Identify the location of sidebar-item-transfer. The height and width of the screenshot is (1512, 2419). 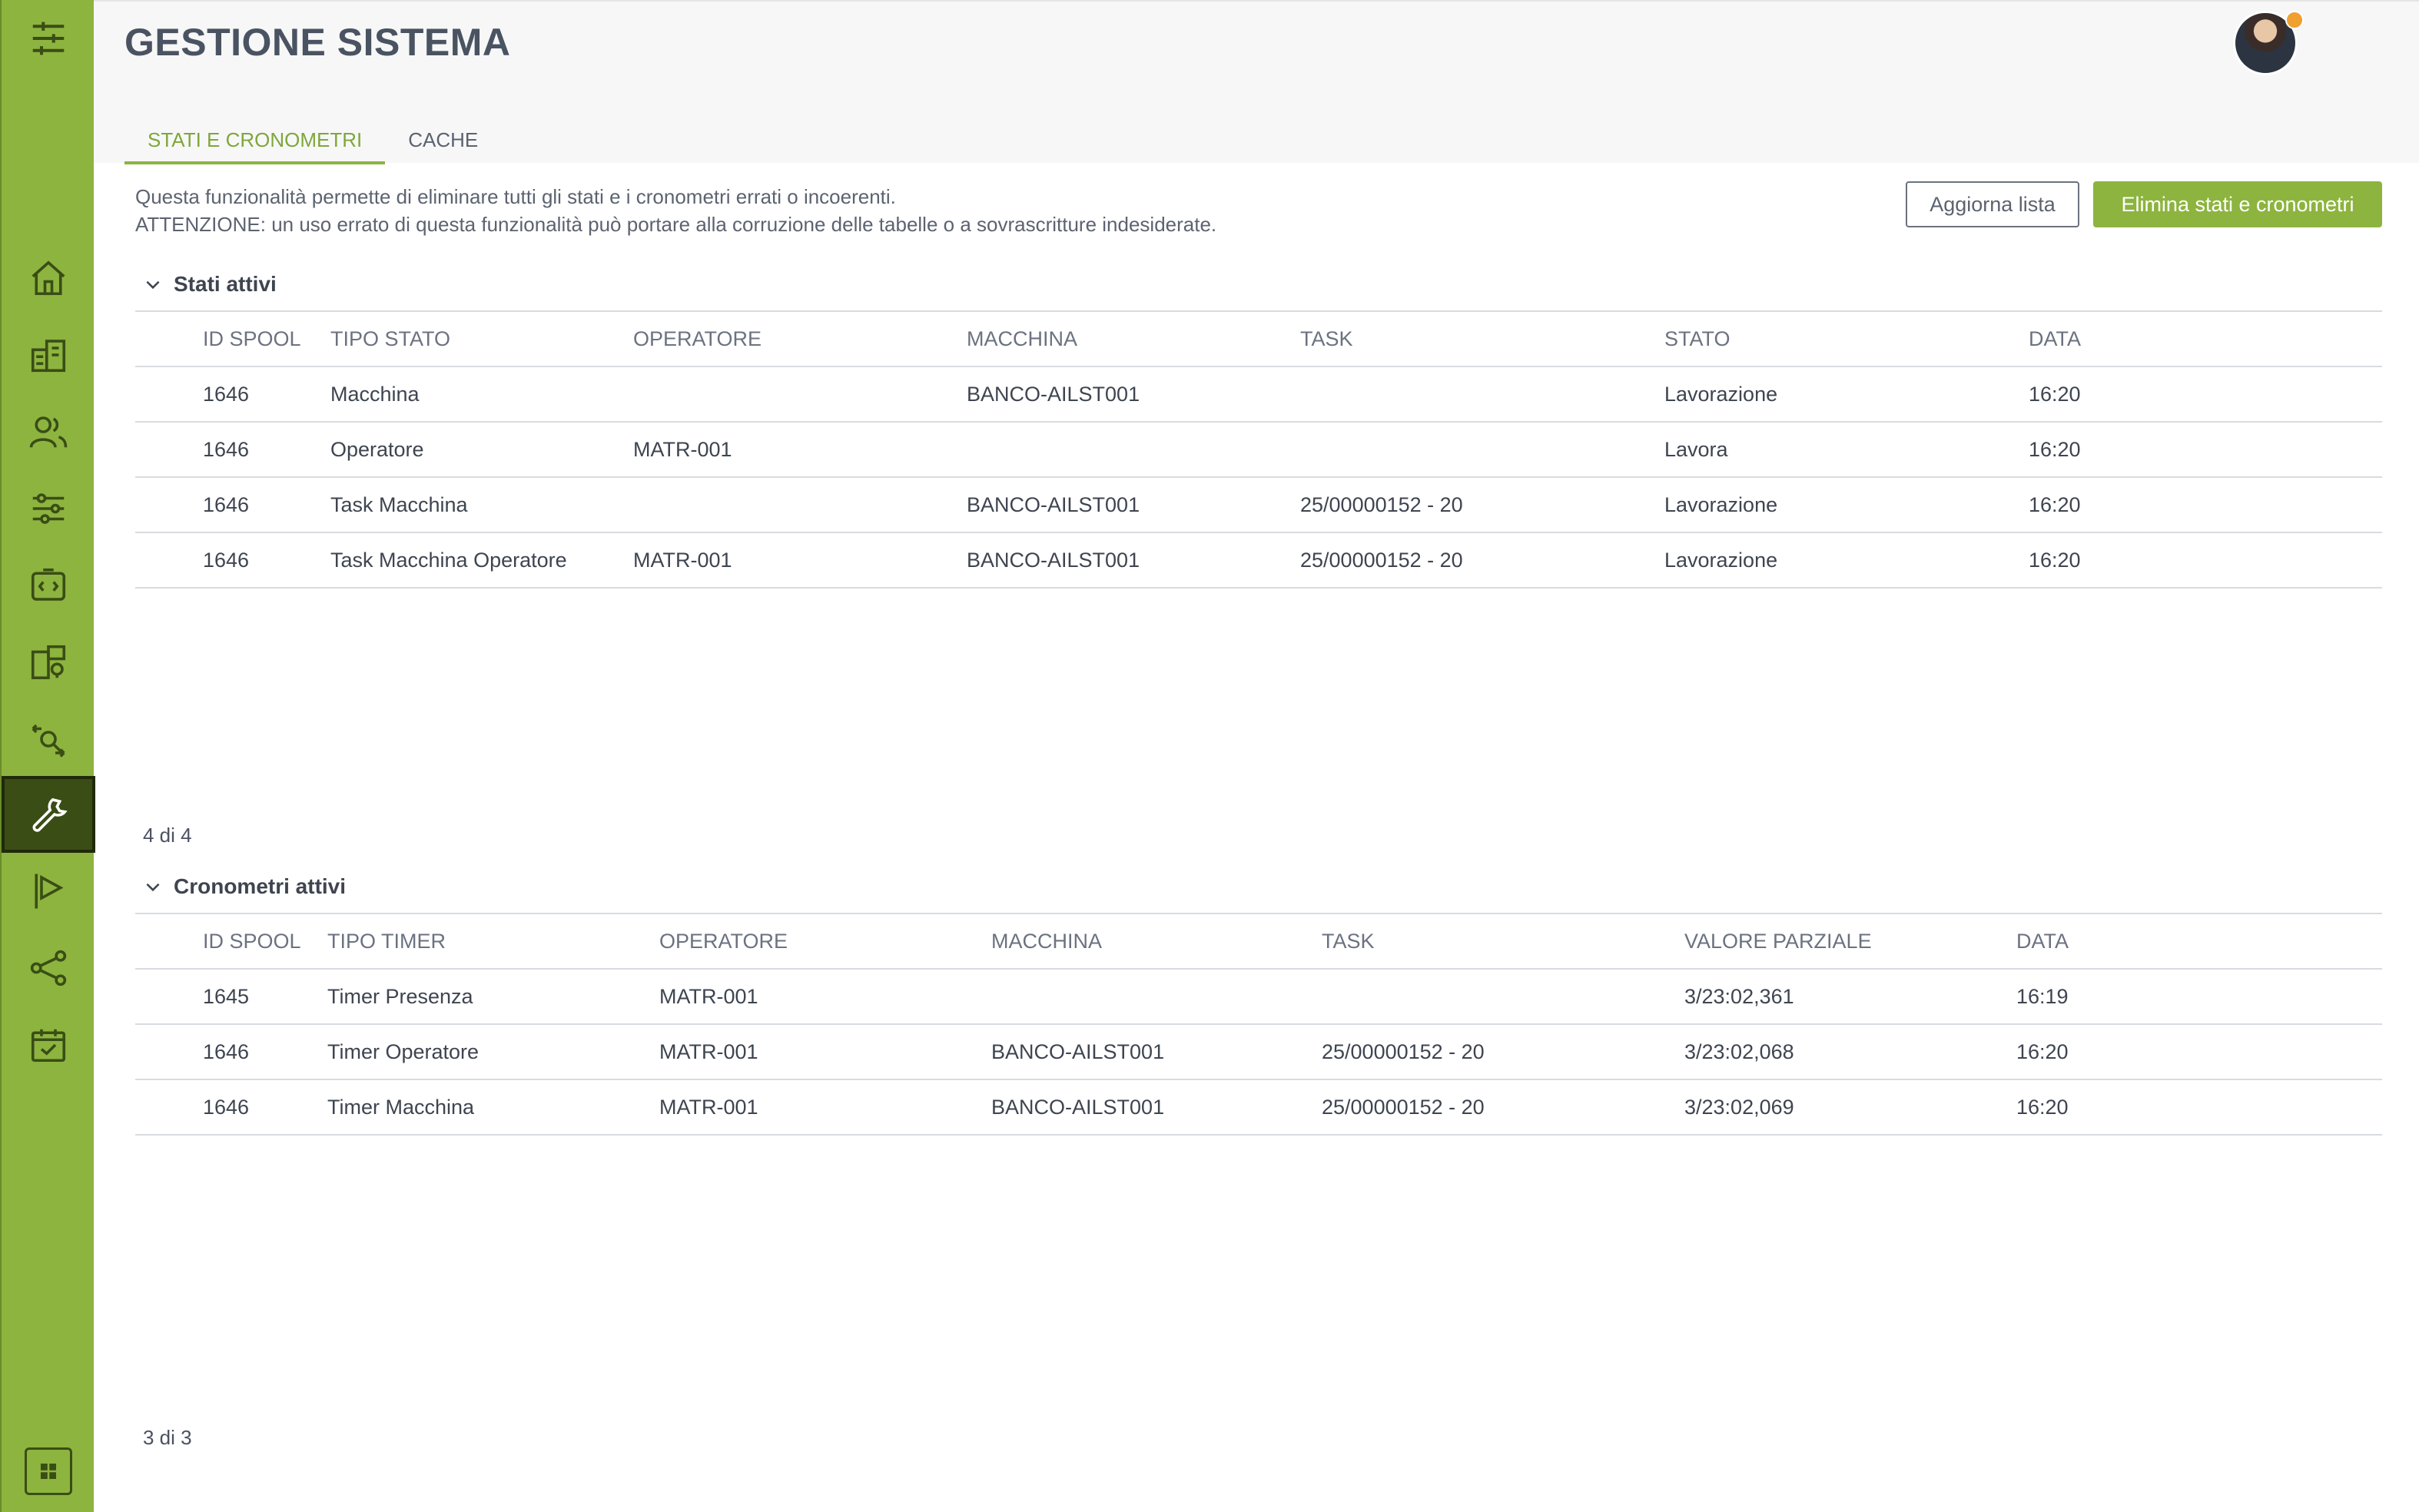
(48, 739).